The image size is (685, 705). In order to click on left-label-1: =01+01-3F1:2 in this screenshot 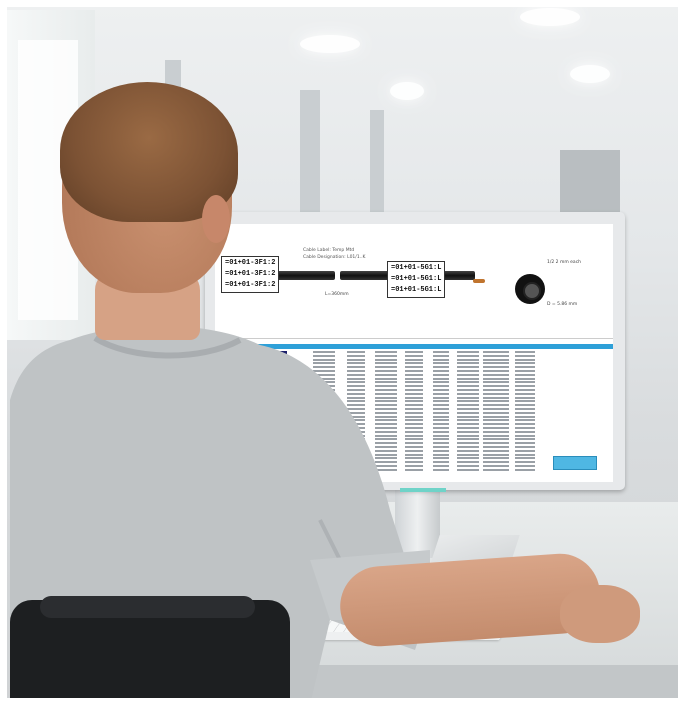, I will do `click(250, 263)`.